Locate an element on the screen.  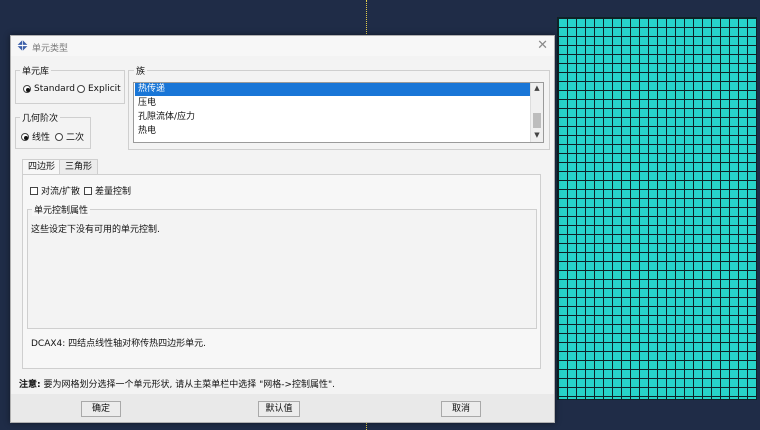
element-controls-message: 这些设定下没有可用的单元控制. is located at coordinates (95, 230).